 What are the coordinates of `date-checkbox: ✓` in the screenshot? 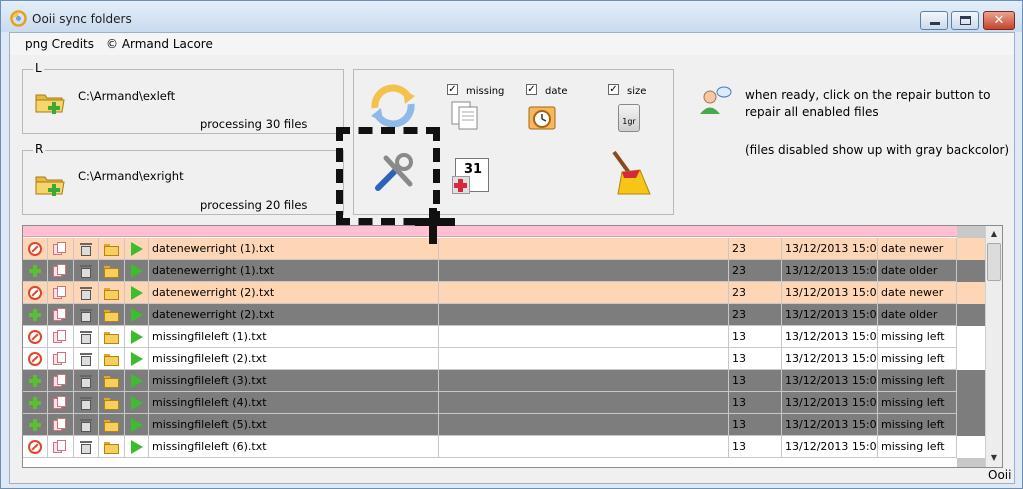 It's located at (531, 89).